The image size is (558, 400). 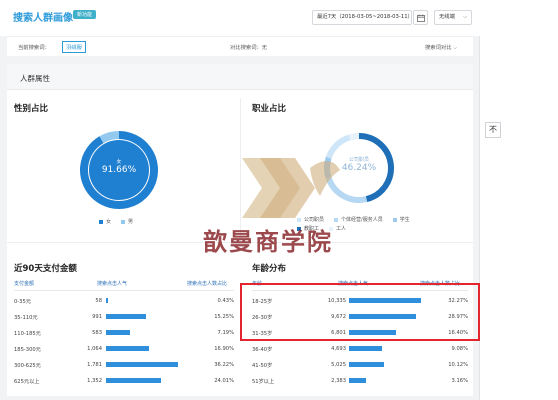 What do you see at coordinates (119, 162) in the screenshot?
I see `gender-center-label: 女` at bounding box center [119, 162].